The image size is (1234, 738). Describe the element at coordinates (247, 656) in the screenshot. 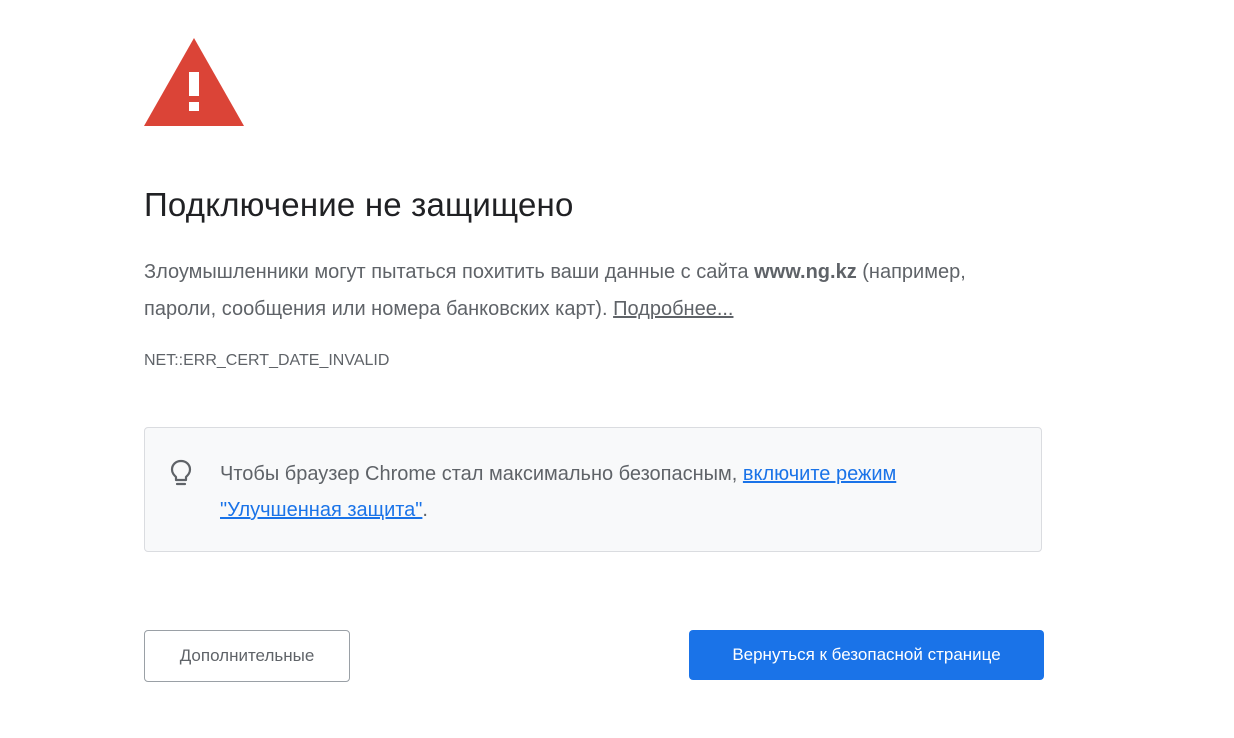

I see `advanced-button: Дополнительные` at that location.